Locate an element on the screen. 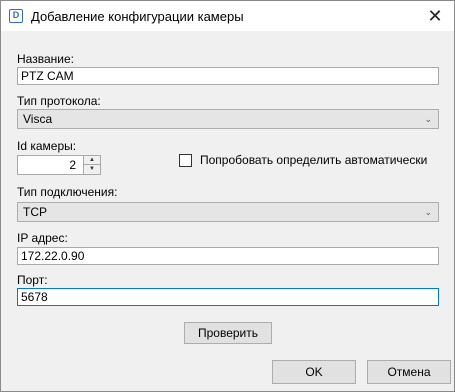 This screenshot has height=392, width=455. stepper-up-icon: ▲ is located at coordinates (92, 160).